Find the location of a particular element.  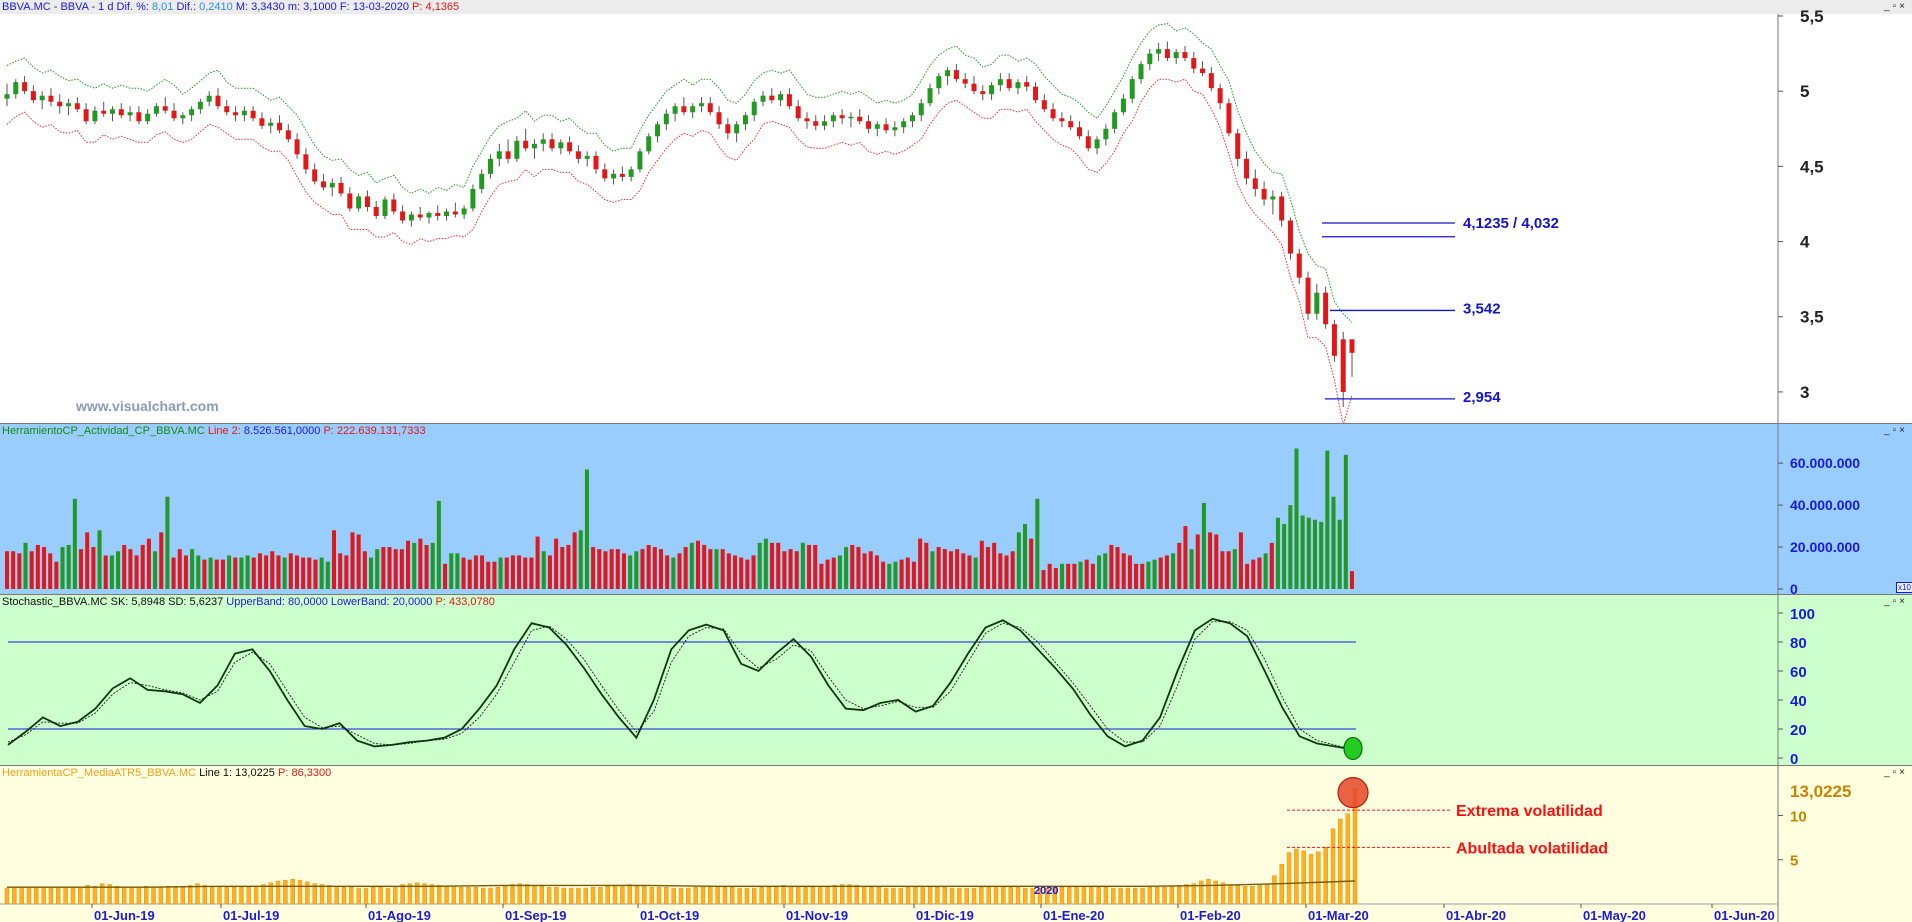

stoch-tick-label: 0 is located at coordinates (1794, 758).